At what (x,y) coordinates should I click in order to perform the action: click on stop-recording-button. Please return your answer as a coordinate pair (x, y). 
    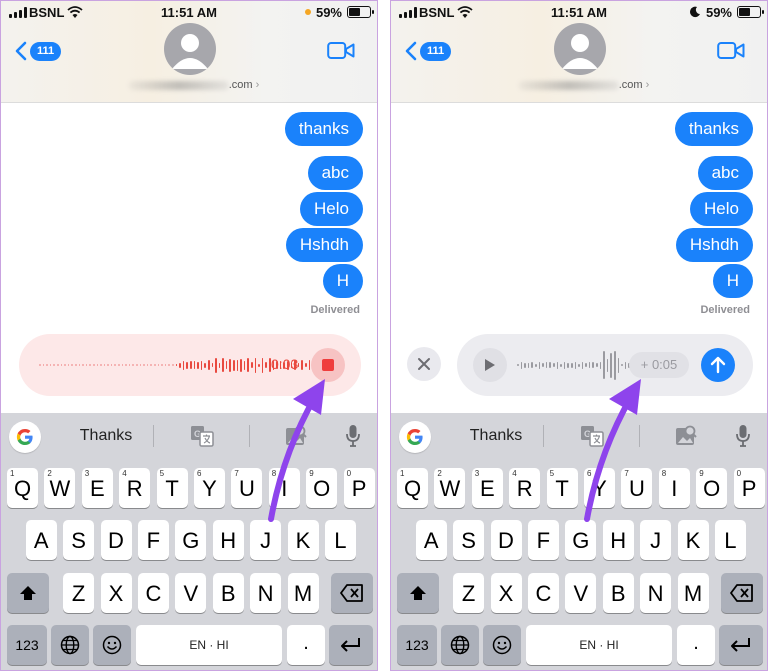
    Looking at the image, I should click on (328, 365).